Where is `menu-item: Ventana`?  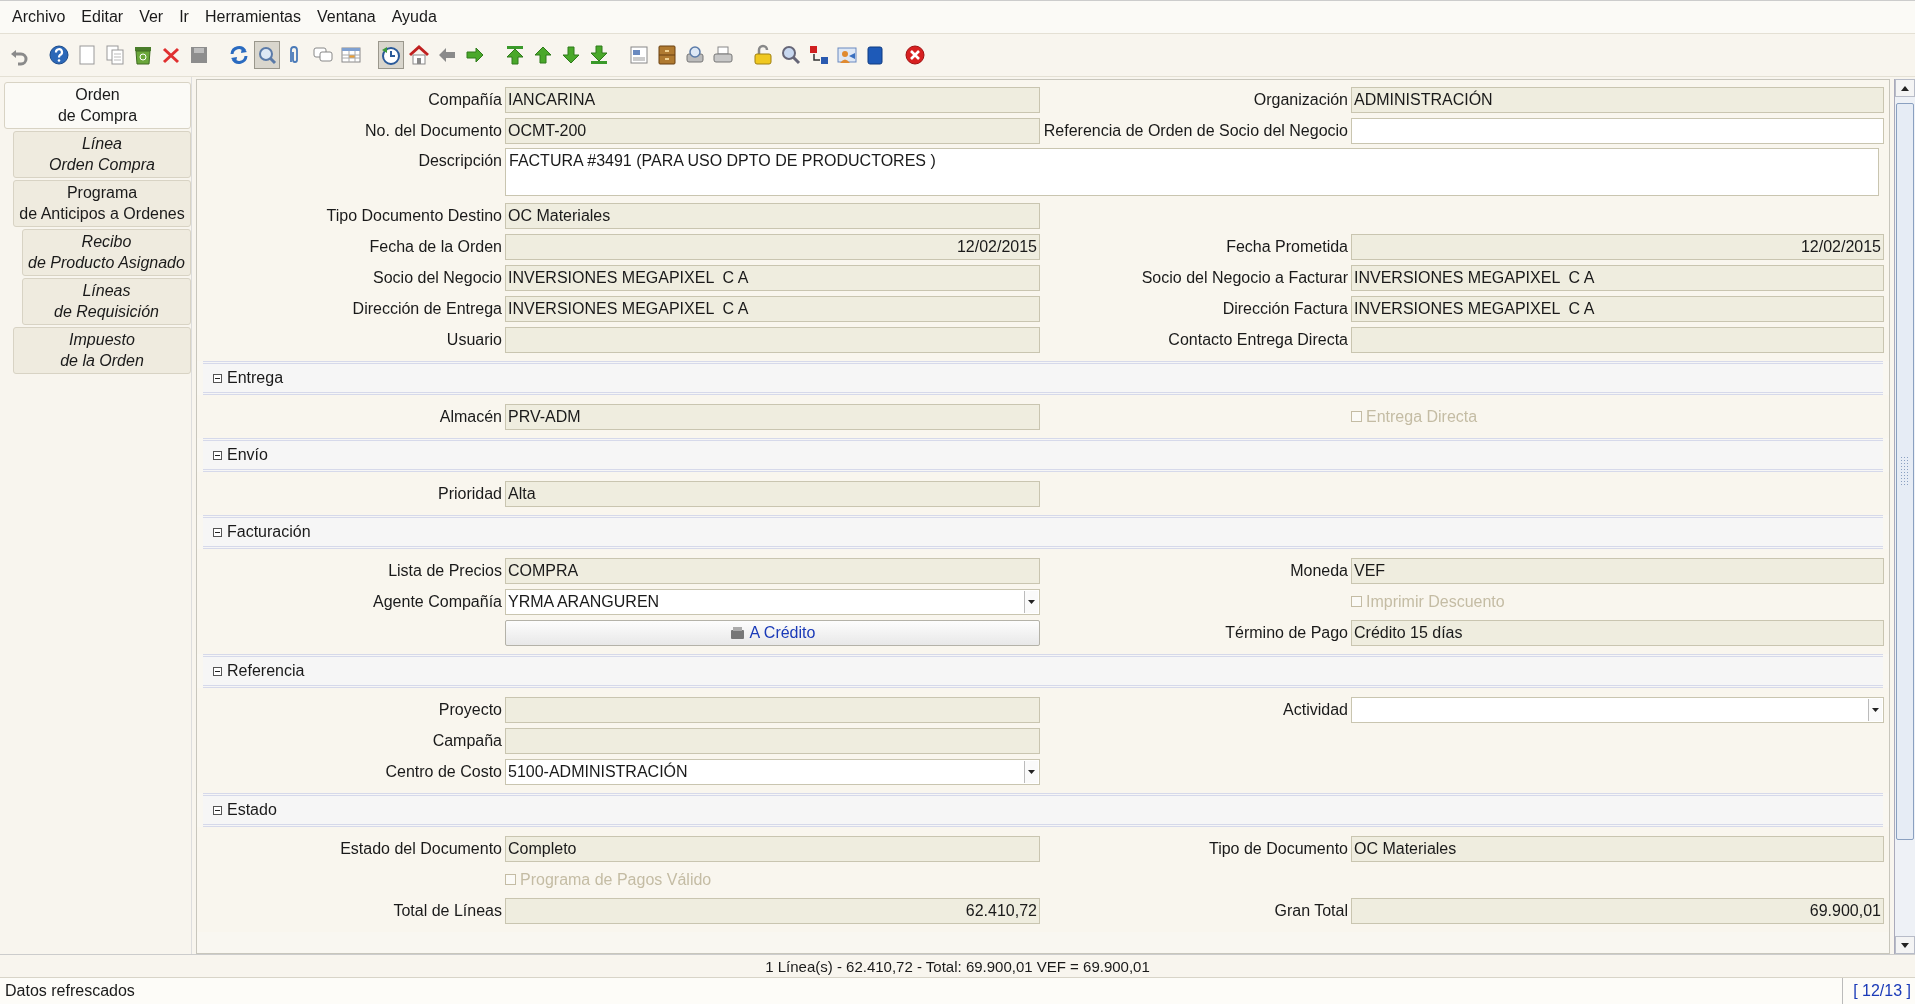 menu-item: Ventana is located at coordinates (346, 17).